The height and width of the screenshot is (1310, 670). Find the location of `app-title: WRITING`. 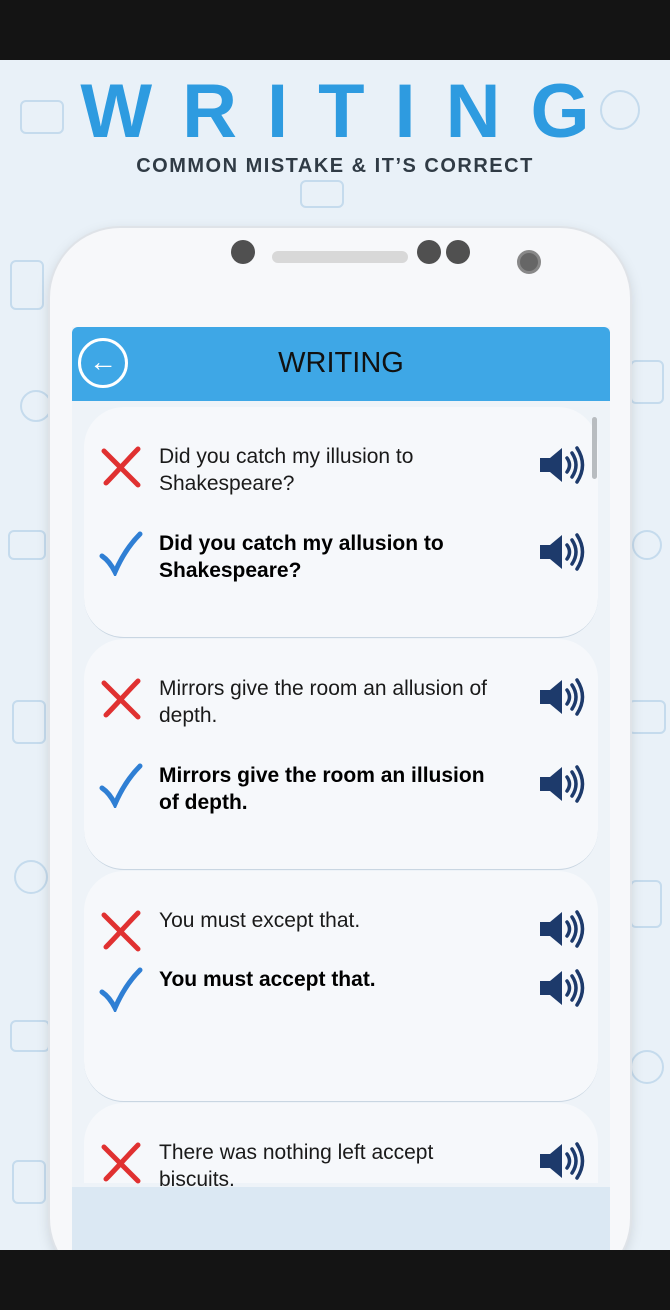

app-title: WRITING is located at coordinates (341, 363).